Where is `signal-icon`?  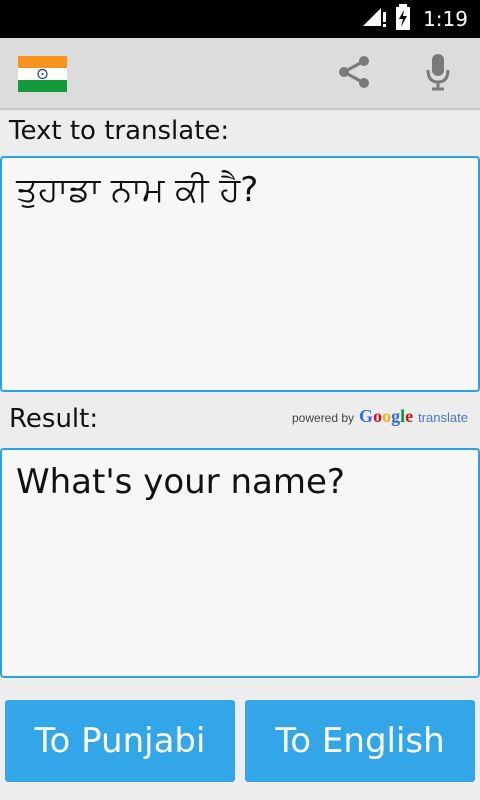
signal-icon is located at coordinates (374, 19).